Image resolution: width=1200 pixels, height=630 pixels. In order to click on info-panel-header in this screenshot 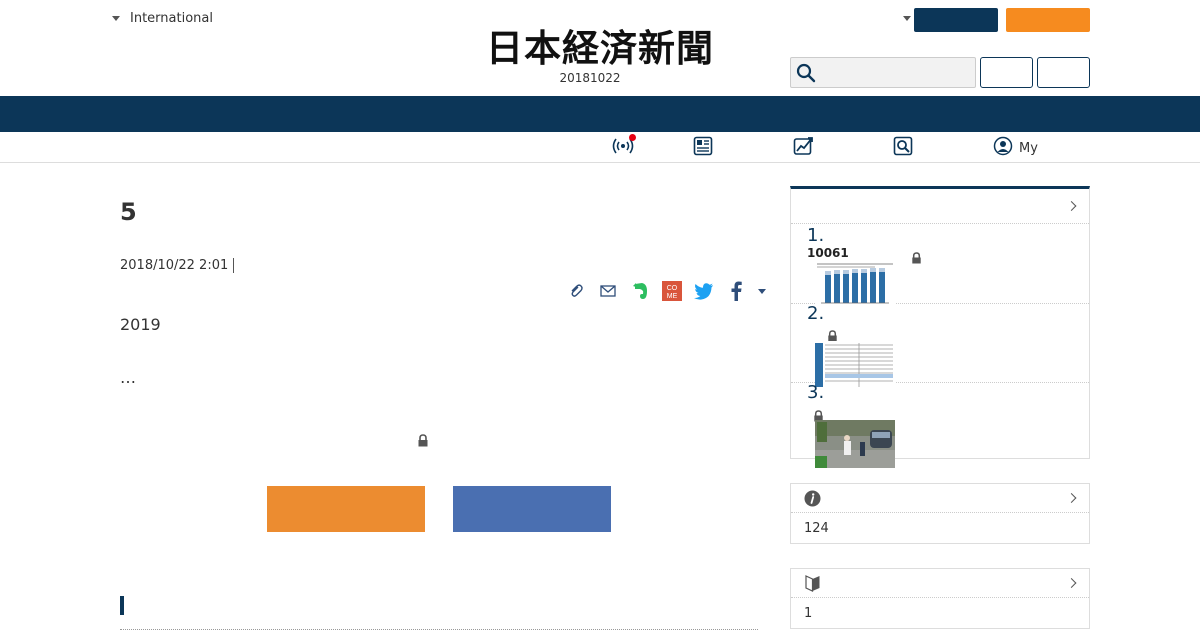, I will do `click(940, 498)`.